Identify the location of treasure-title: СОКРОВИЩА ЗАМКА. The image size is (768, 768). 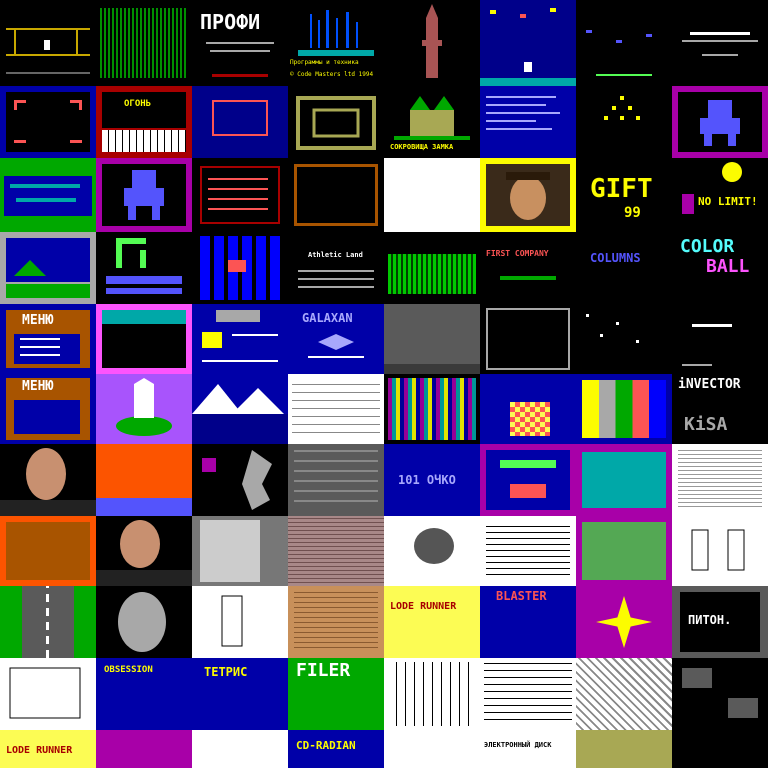
(422, 147).